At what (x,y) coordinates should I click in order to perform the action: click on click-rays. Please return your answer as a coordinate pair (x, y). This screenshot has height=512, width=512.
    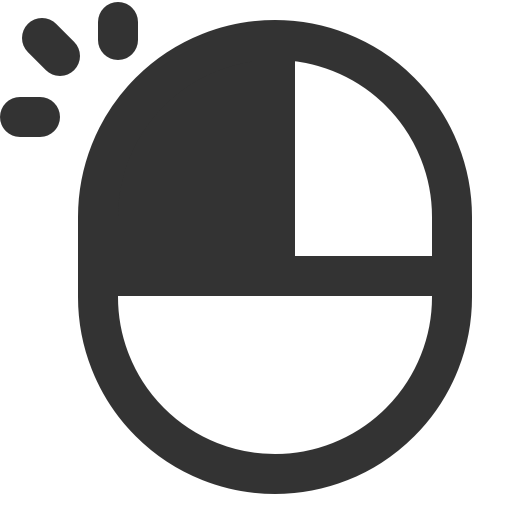
    Looking at the image, I should click on (69, 69).